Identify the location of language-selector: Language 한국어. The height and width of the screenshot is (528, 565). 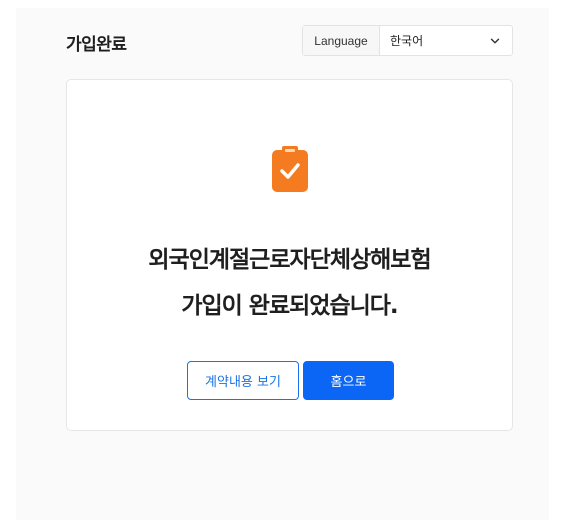
(407, 40).